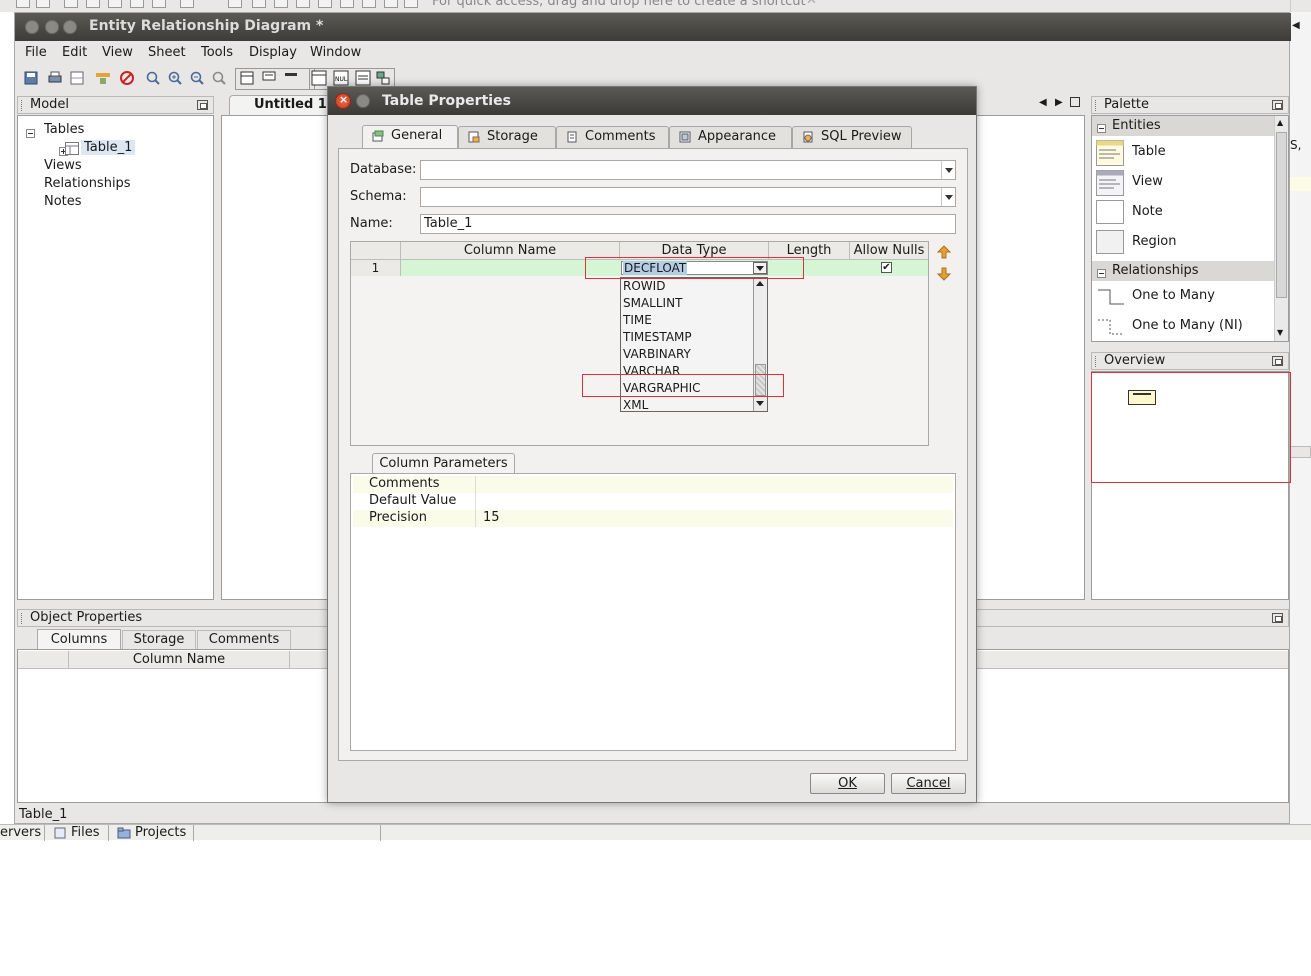 This screenshot has height=976, width=1311. Describe the element at coordinates (1296, 25) in the screenshot. I see `left-arrow-icon: ◀` at that location.